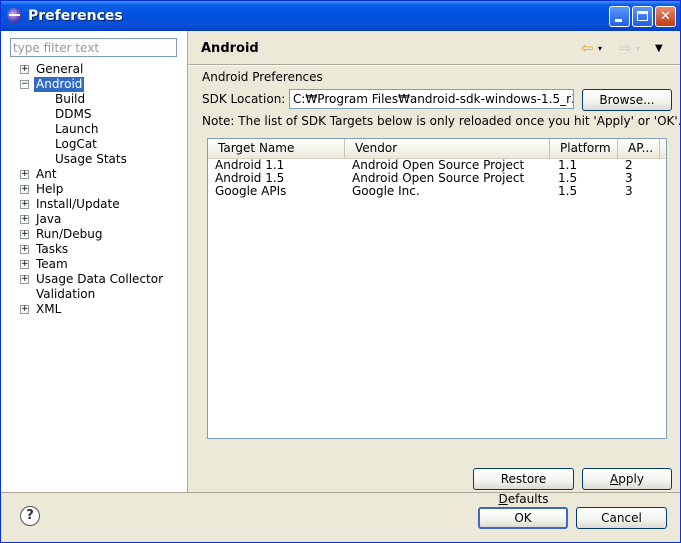 This screenshot has width=681, height=543. Describe the element at coordinates (91, 159) in the screenshot. I see `tree-item-label: Usage Stats` at that location.